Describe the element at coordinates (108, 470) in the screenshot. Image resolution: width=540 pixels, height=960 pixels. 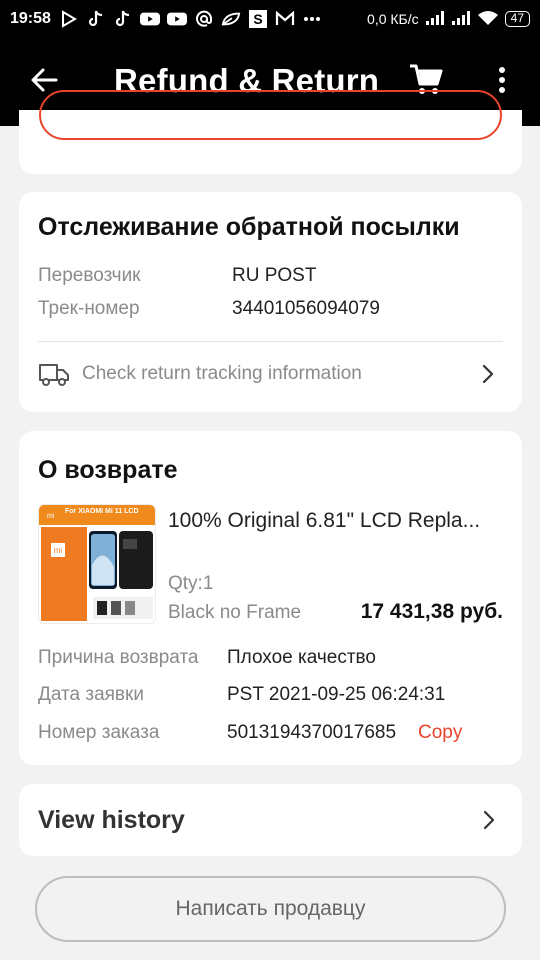
I see `return-info-title: О возврате` at that location.